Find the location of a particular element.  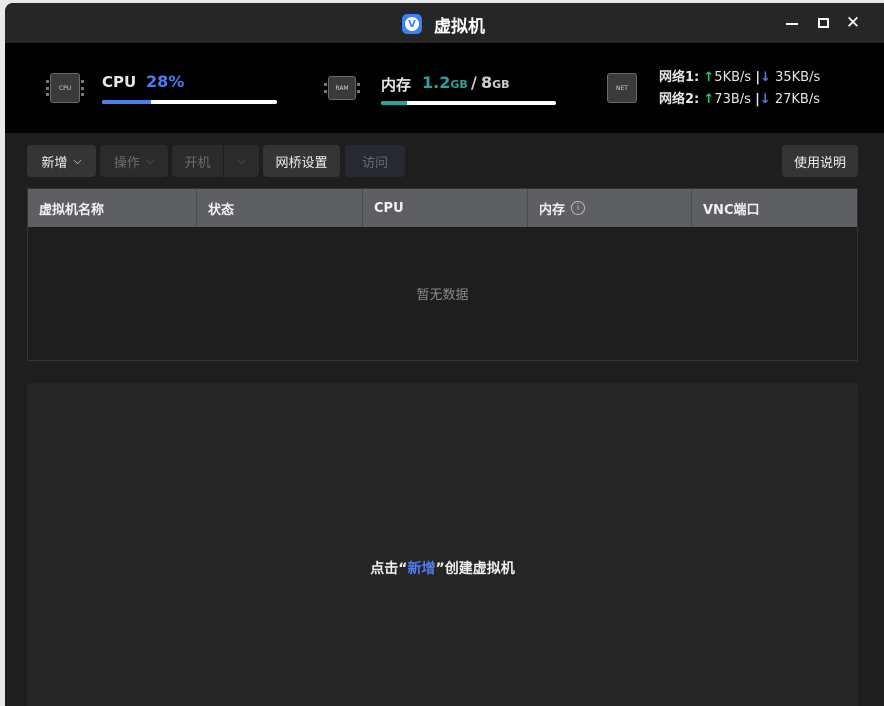

cpu-usage-fill is located at coordinates (126, 102).